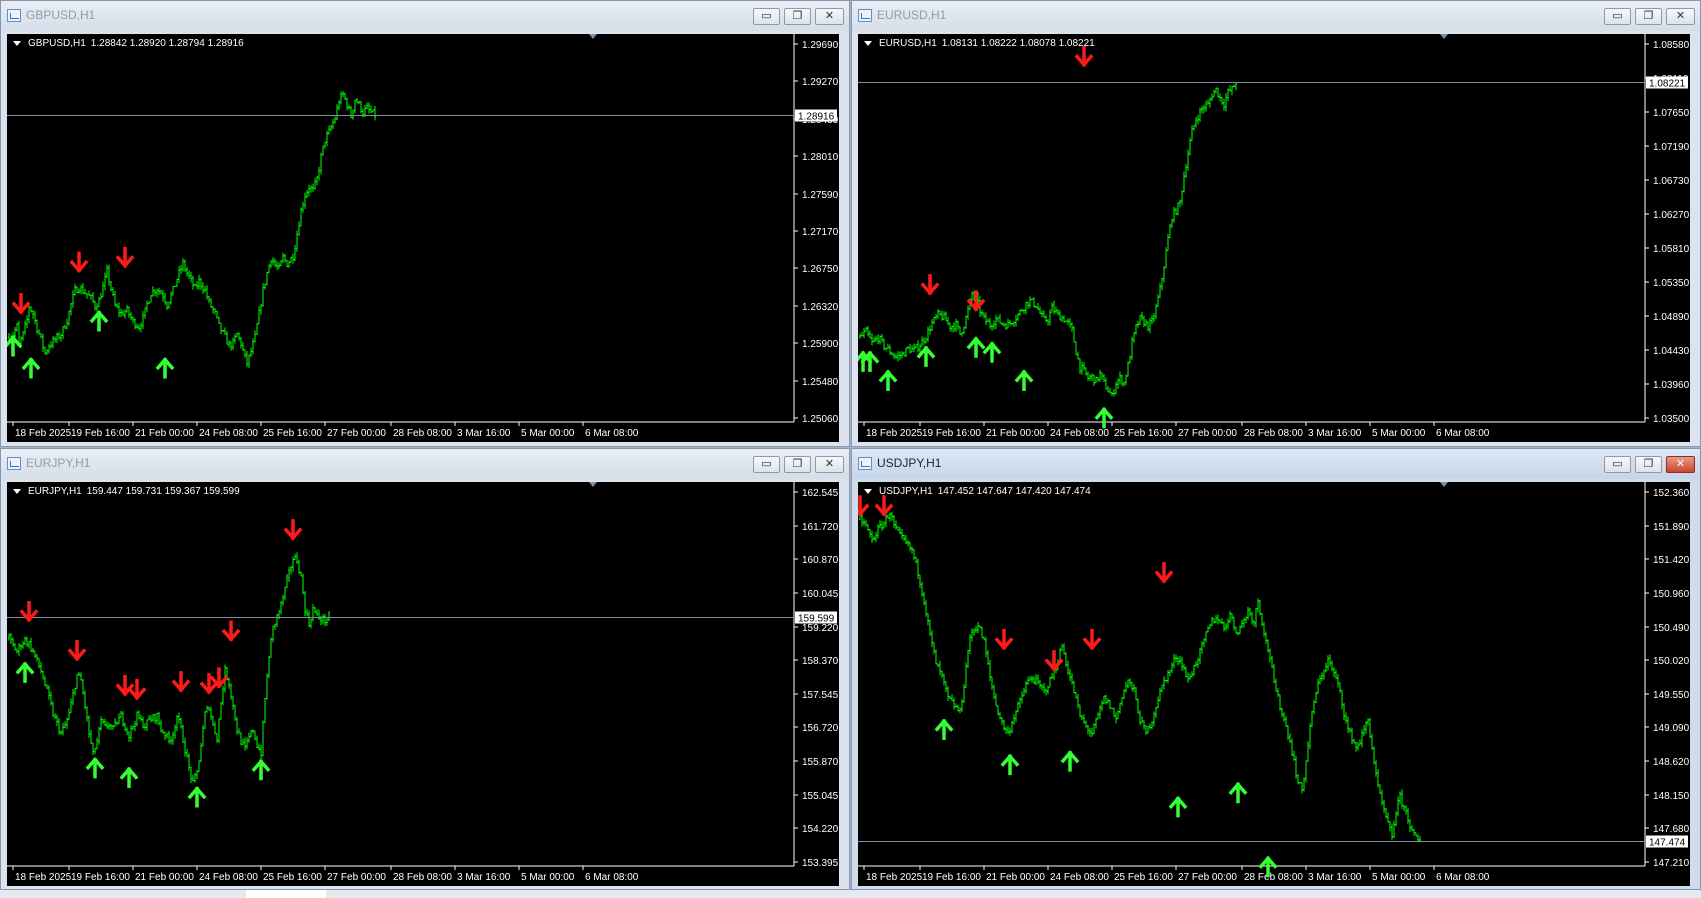 The height and width of the screenshot is (898, 1701). I want to click on window-titlebar: GBPUSD,H1 ▭ ❐ ✕, so click(425, 16).